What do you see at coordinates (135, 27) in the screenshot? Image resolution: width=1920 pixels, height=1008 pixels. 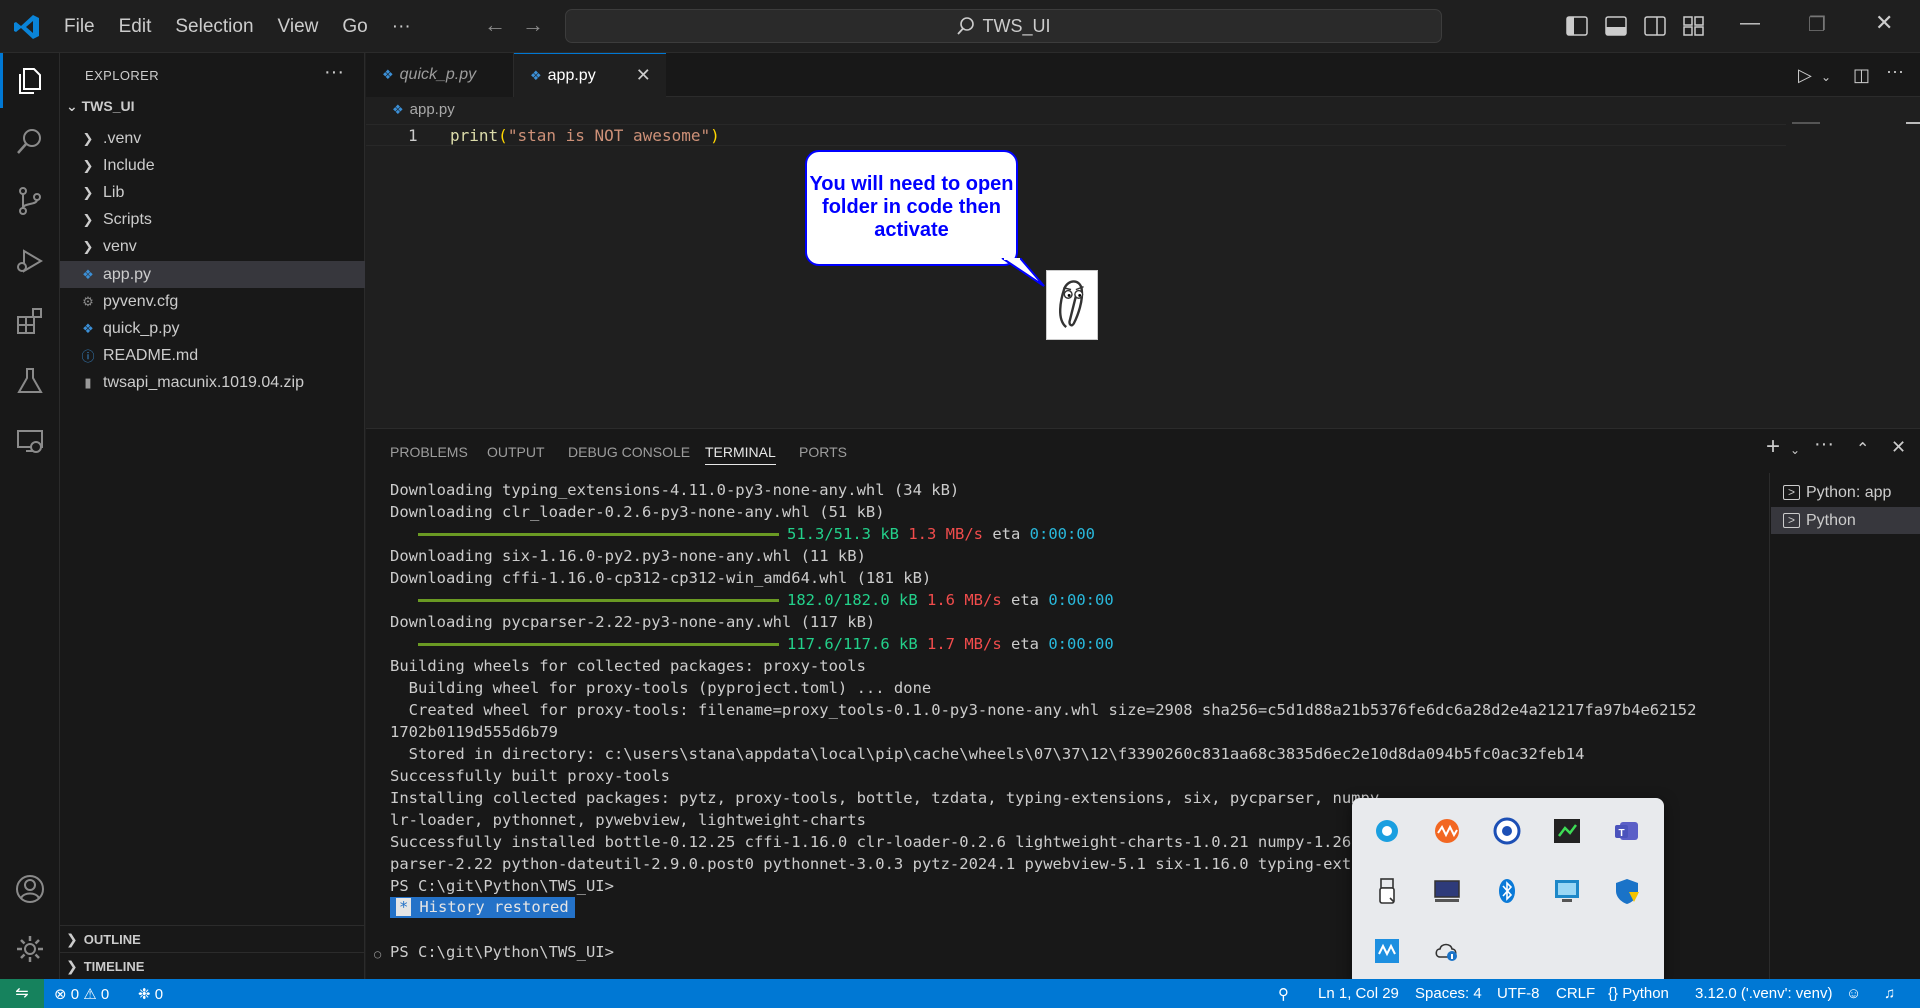 I see `menu-edit: Edit` at bounding box center [135, 27].